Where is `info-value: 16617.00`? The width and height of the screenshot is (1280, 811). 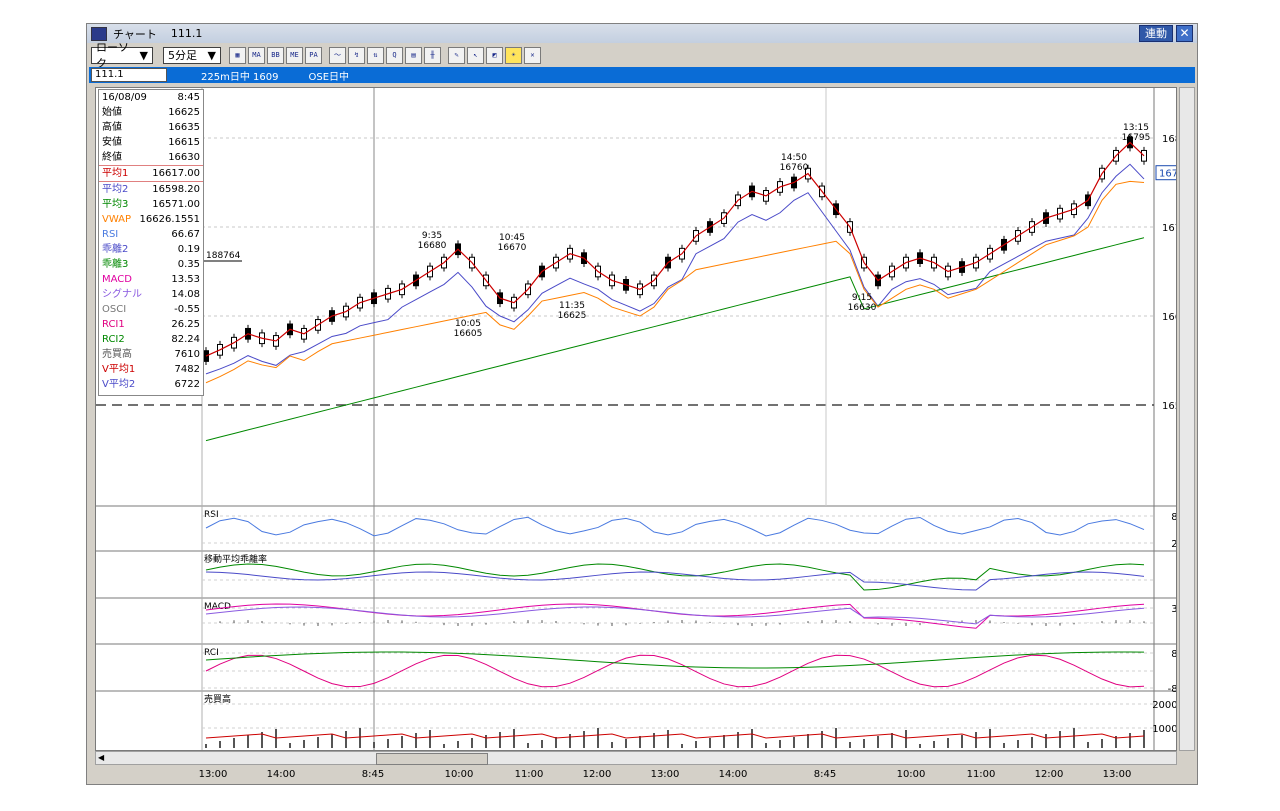
info-value: 16617.00 is located at coordinates (176, 173).